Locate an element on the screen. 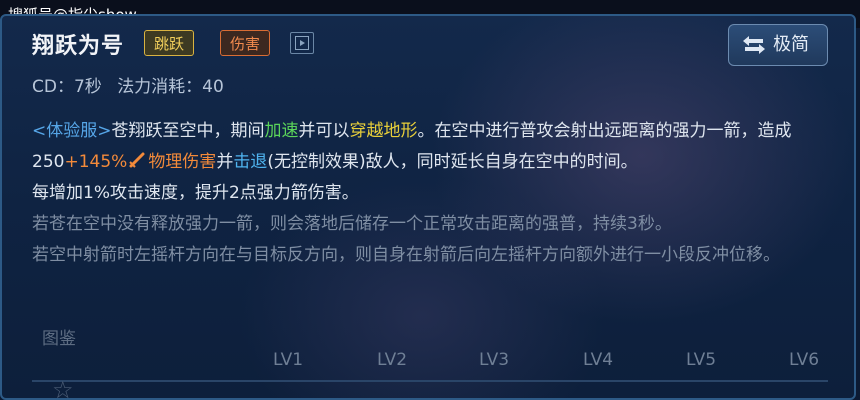  star-icon: ☆ is located at coordinates (63, 388).